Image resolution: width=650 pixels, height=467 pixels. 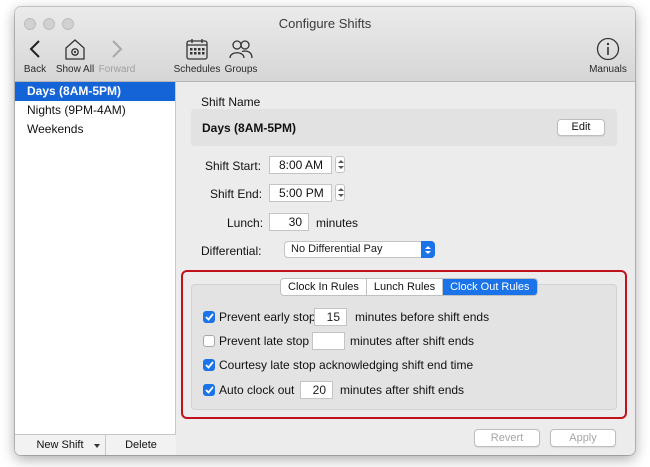 What do you see at coordinates (581, 127) in the screenshot?
I see `edit-button: Edit` at bounding box center [581, 127].